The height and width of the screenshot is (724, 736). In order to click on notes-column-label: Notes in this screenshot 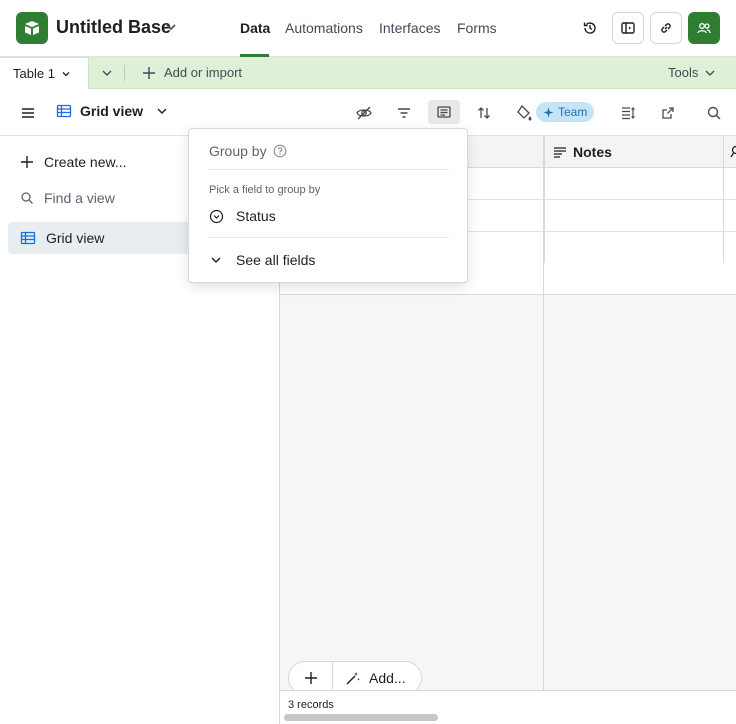, I will do `click(592, 152)`.